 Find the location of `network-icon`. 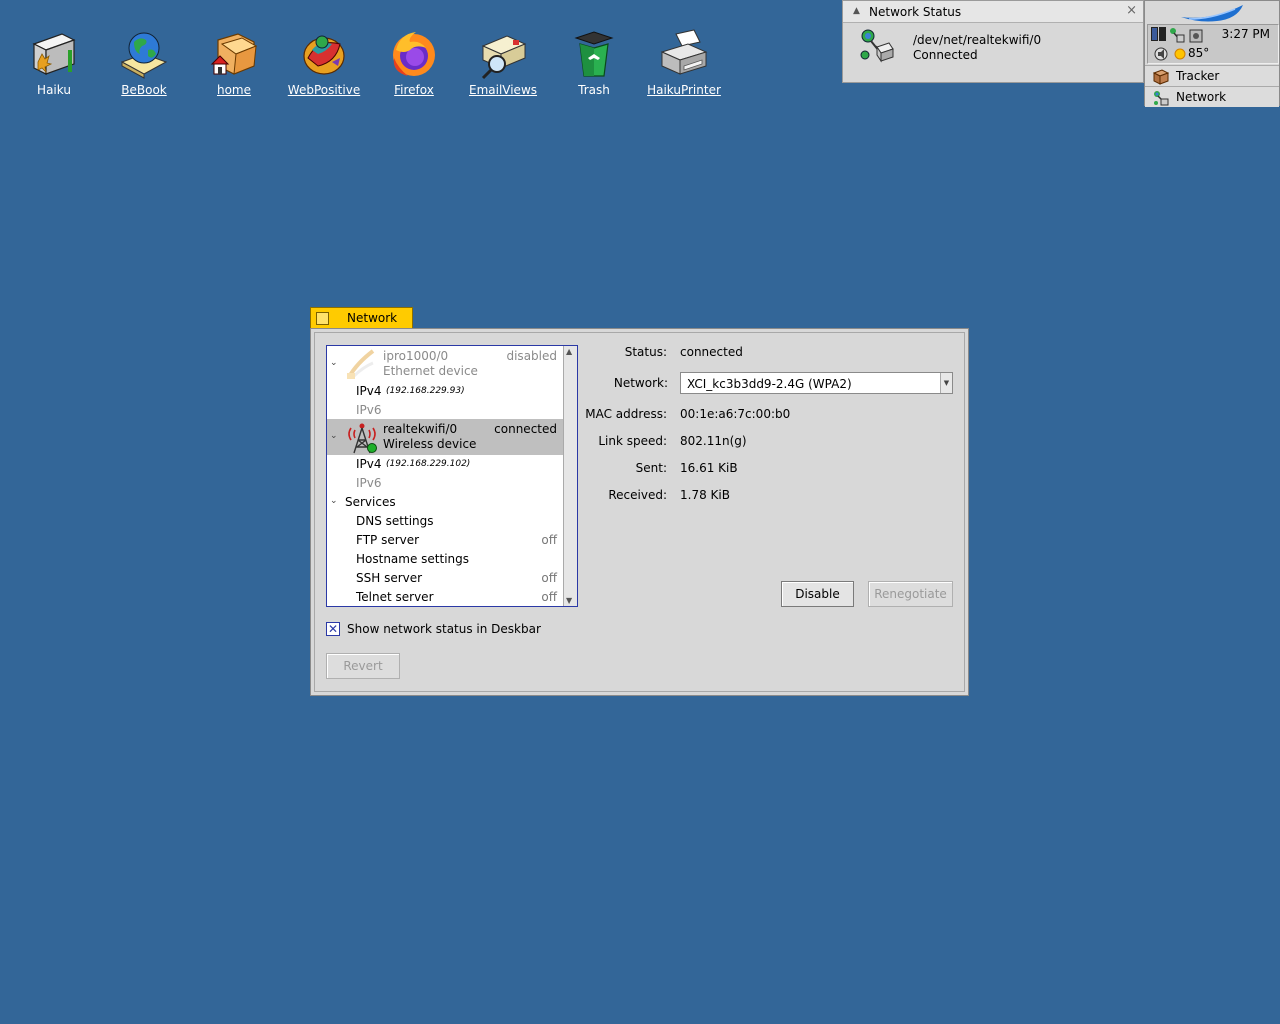

network-icon is located at coordinates (1161, 98).